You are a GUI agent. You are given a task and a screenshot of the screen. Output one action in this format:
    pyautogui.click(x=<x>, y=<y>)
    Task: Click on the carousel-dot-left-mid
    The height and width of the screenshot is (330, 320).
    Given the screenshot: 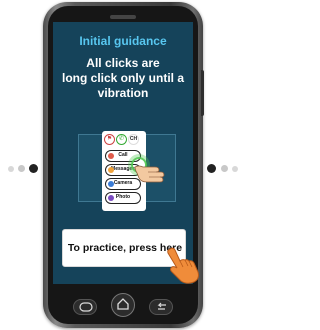 What is the action you would take?
    pyautogui.click(x=21, y=168)
    